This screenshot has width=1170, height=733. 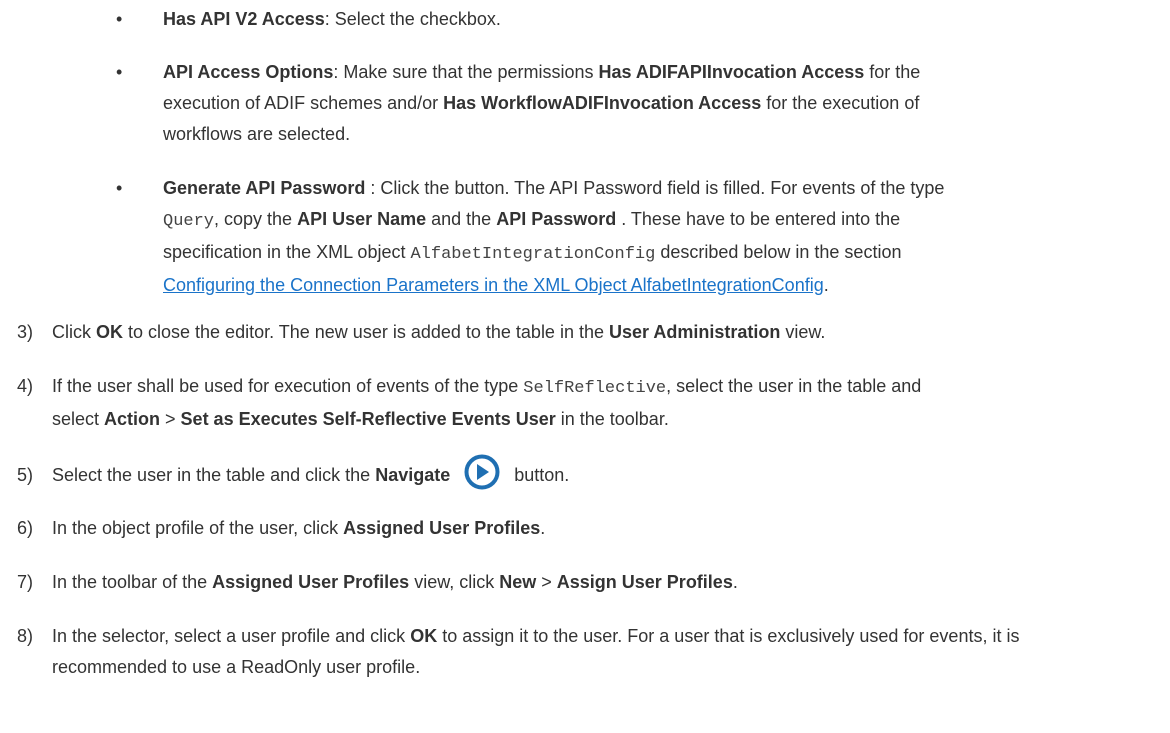 I want to click on bullet-term: API Access Options, so click(x=248, y=72).